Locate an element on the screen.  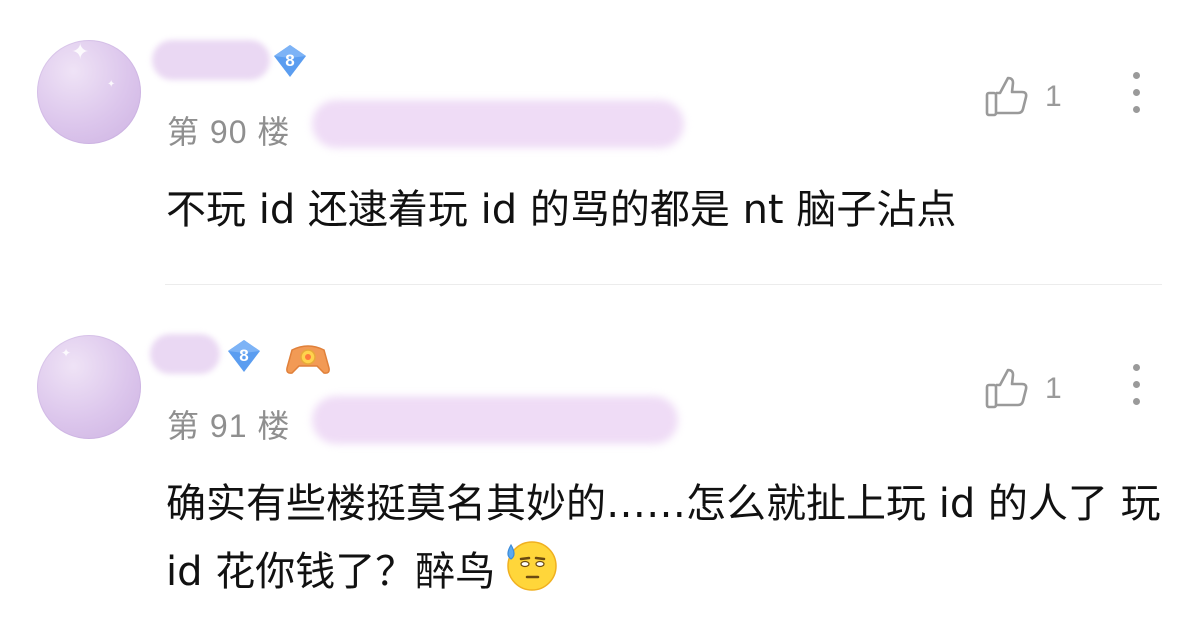
game-controller-badge-icon is located at coordinates (308, 358).